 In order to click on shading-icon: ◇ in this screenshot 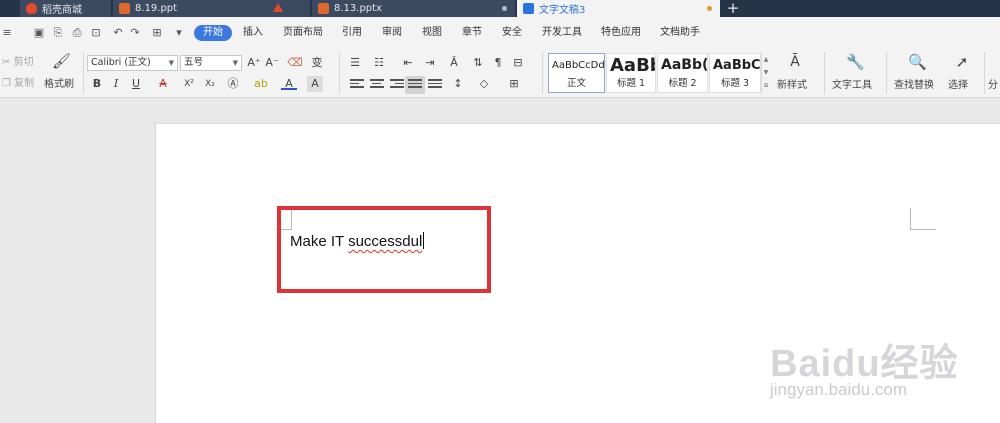, I will do `click(484, 84)`.